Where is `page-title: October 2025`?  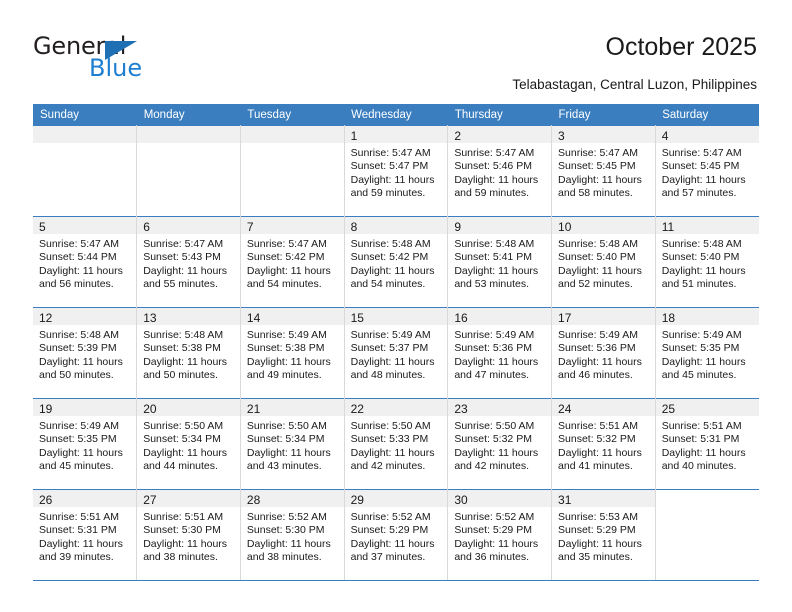 page-title: October 2025 is located at coordinates (681, 47).